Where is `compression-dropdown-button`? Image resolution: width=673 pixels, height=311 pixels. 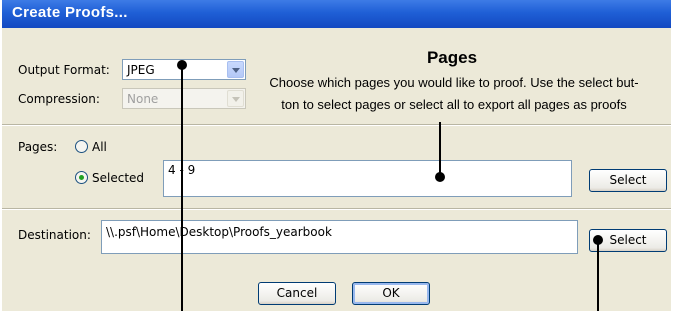
compression-dropdown-button is located at coordinates (235, 98).